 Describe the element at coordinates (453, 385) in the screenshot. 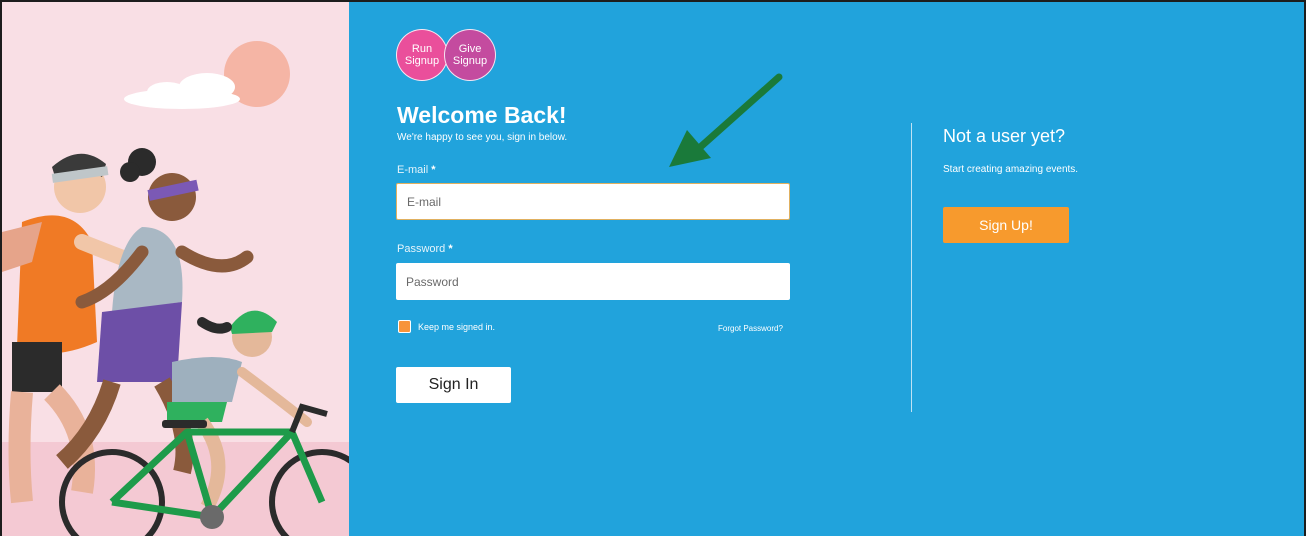

I see `sign-in-button: Sign In` at that location.